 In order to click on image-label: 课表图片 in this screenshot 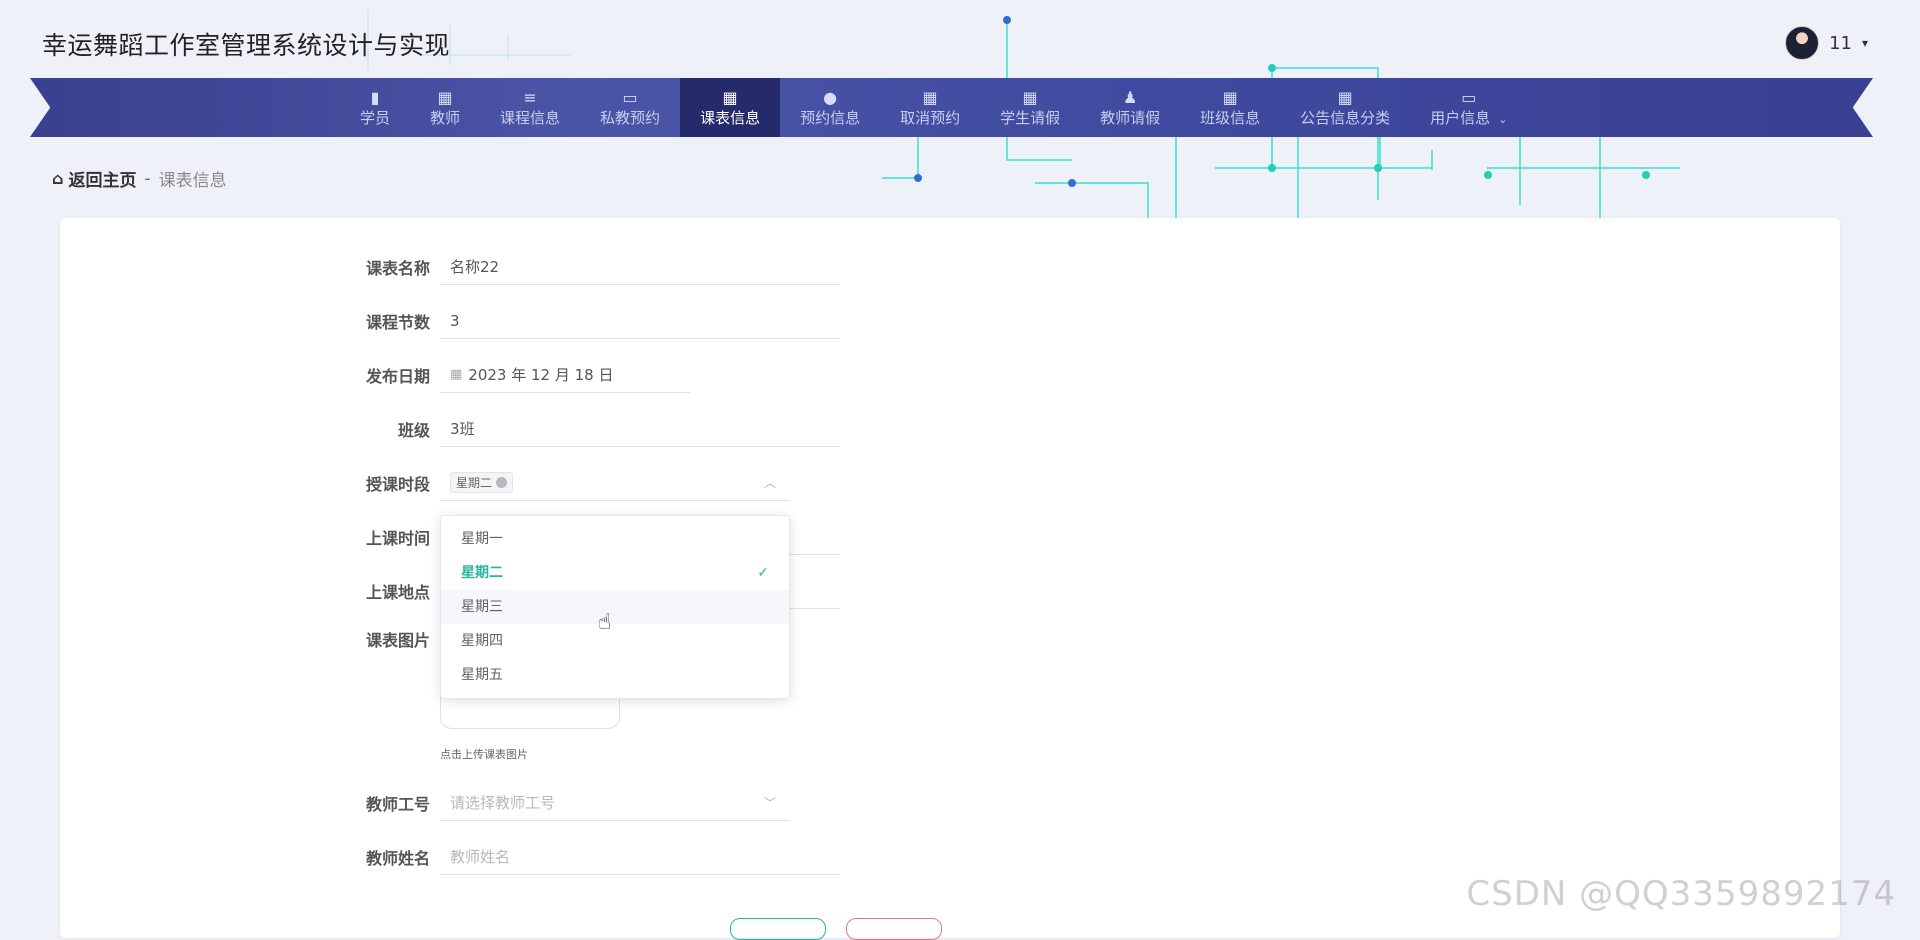, I will do `click(397, 640)`.